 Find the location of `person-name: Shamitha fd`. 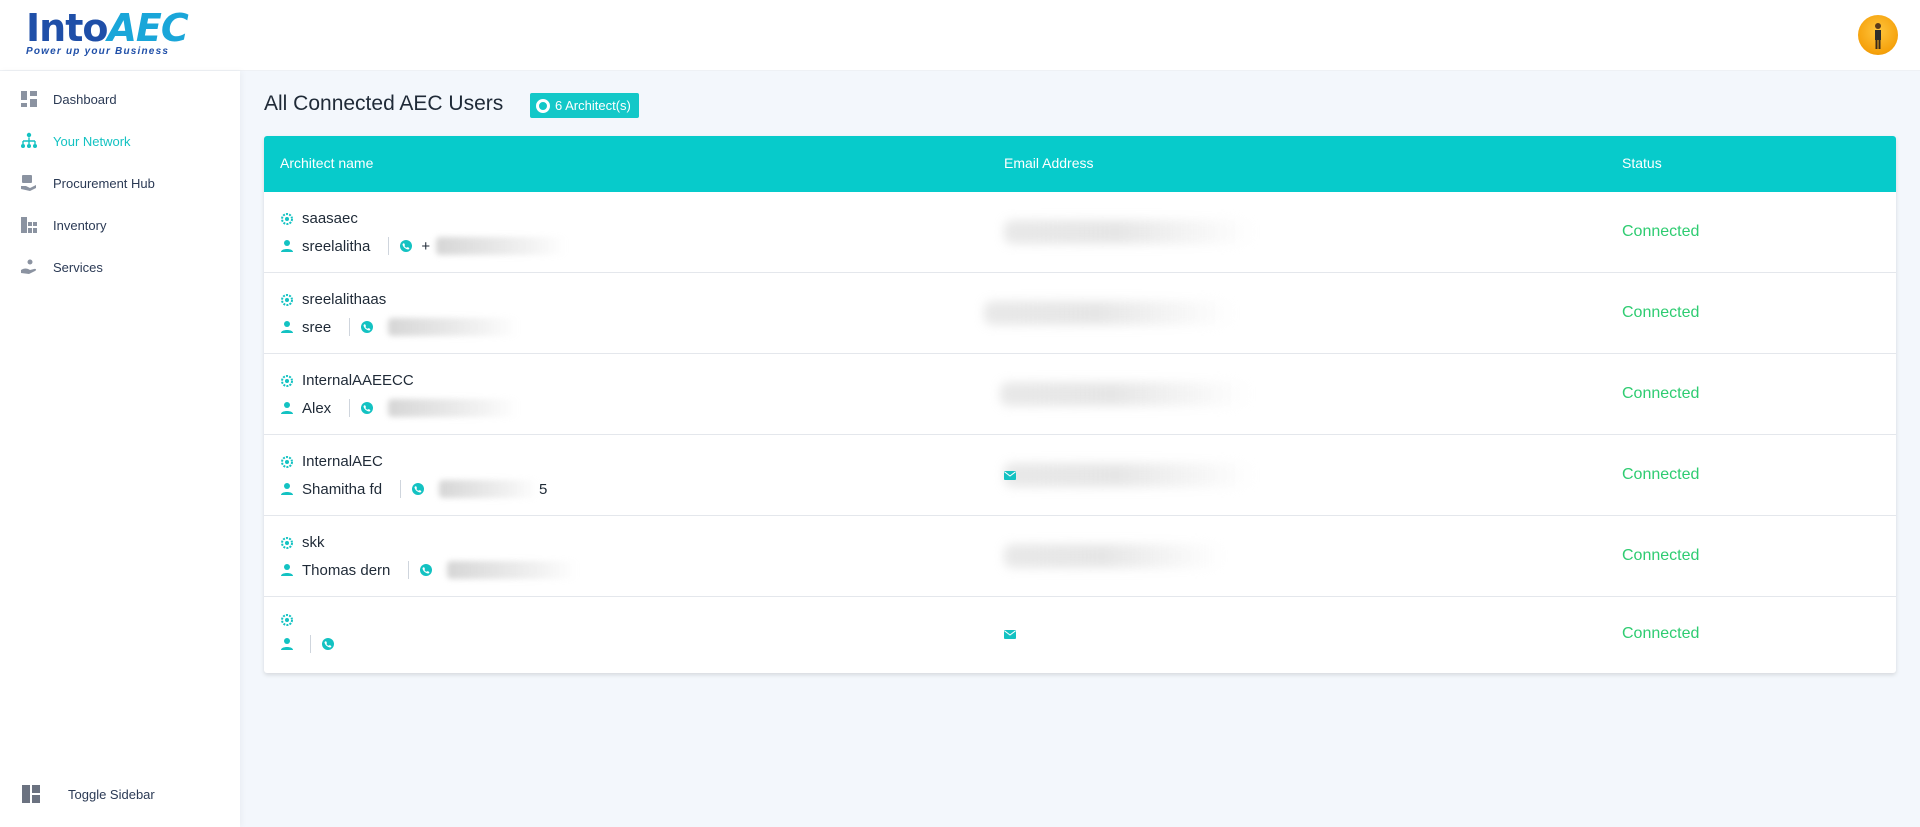

person-name: Shamitha fd is located at coordinates (342, 489).